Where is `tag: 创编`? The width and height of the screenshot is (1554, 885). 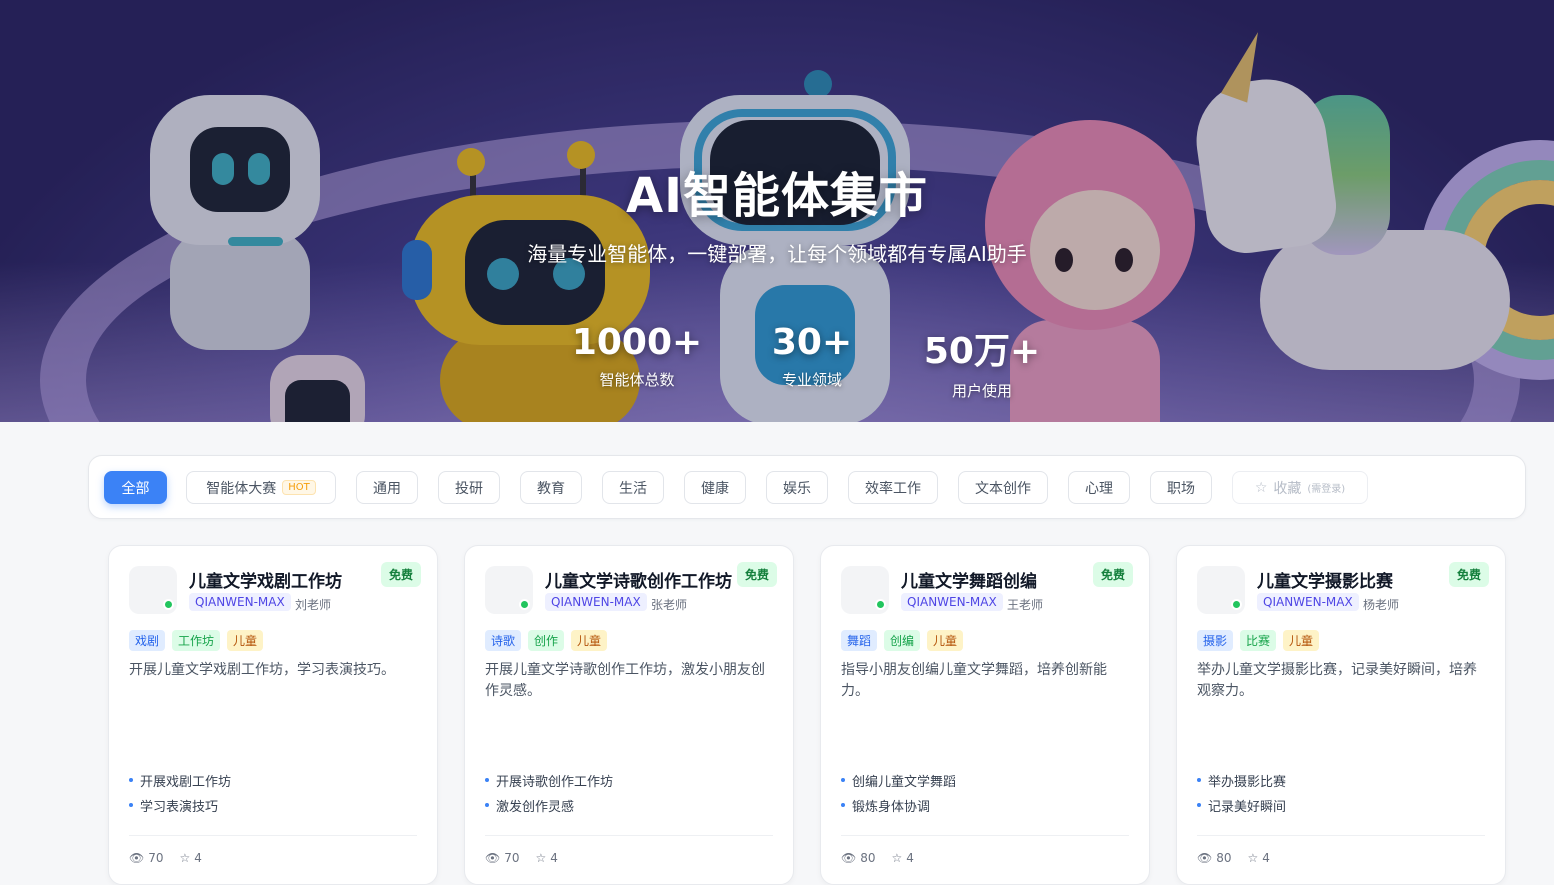
tag: 创编 is located at coordinates (902, 640).